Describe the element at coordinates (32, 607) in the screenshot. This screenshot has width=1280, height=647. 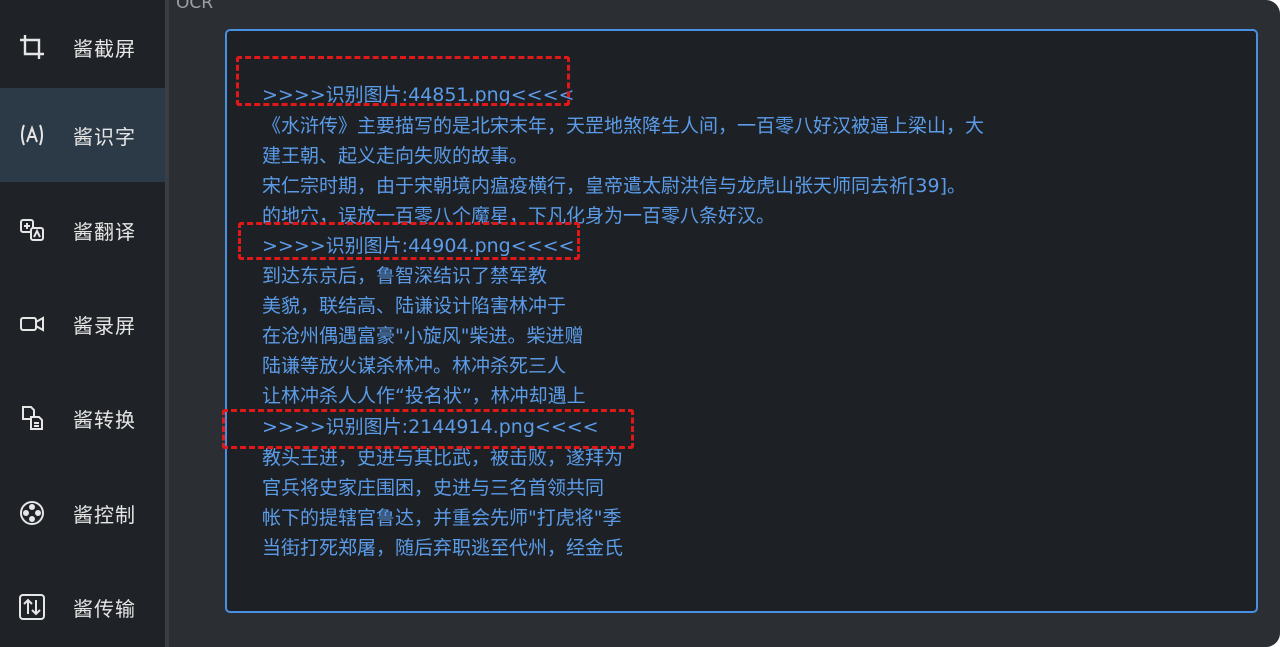
I see `transfer-icon` at that location.